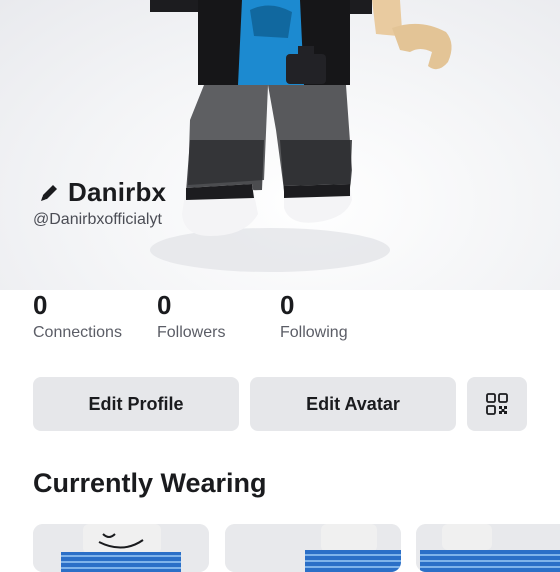  Describe the element at coordinates (136, 404) in the screenshot. I see `edit-profile-button: Edit Profile` at that location.